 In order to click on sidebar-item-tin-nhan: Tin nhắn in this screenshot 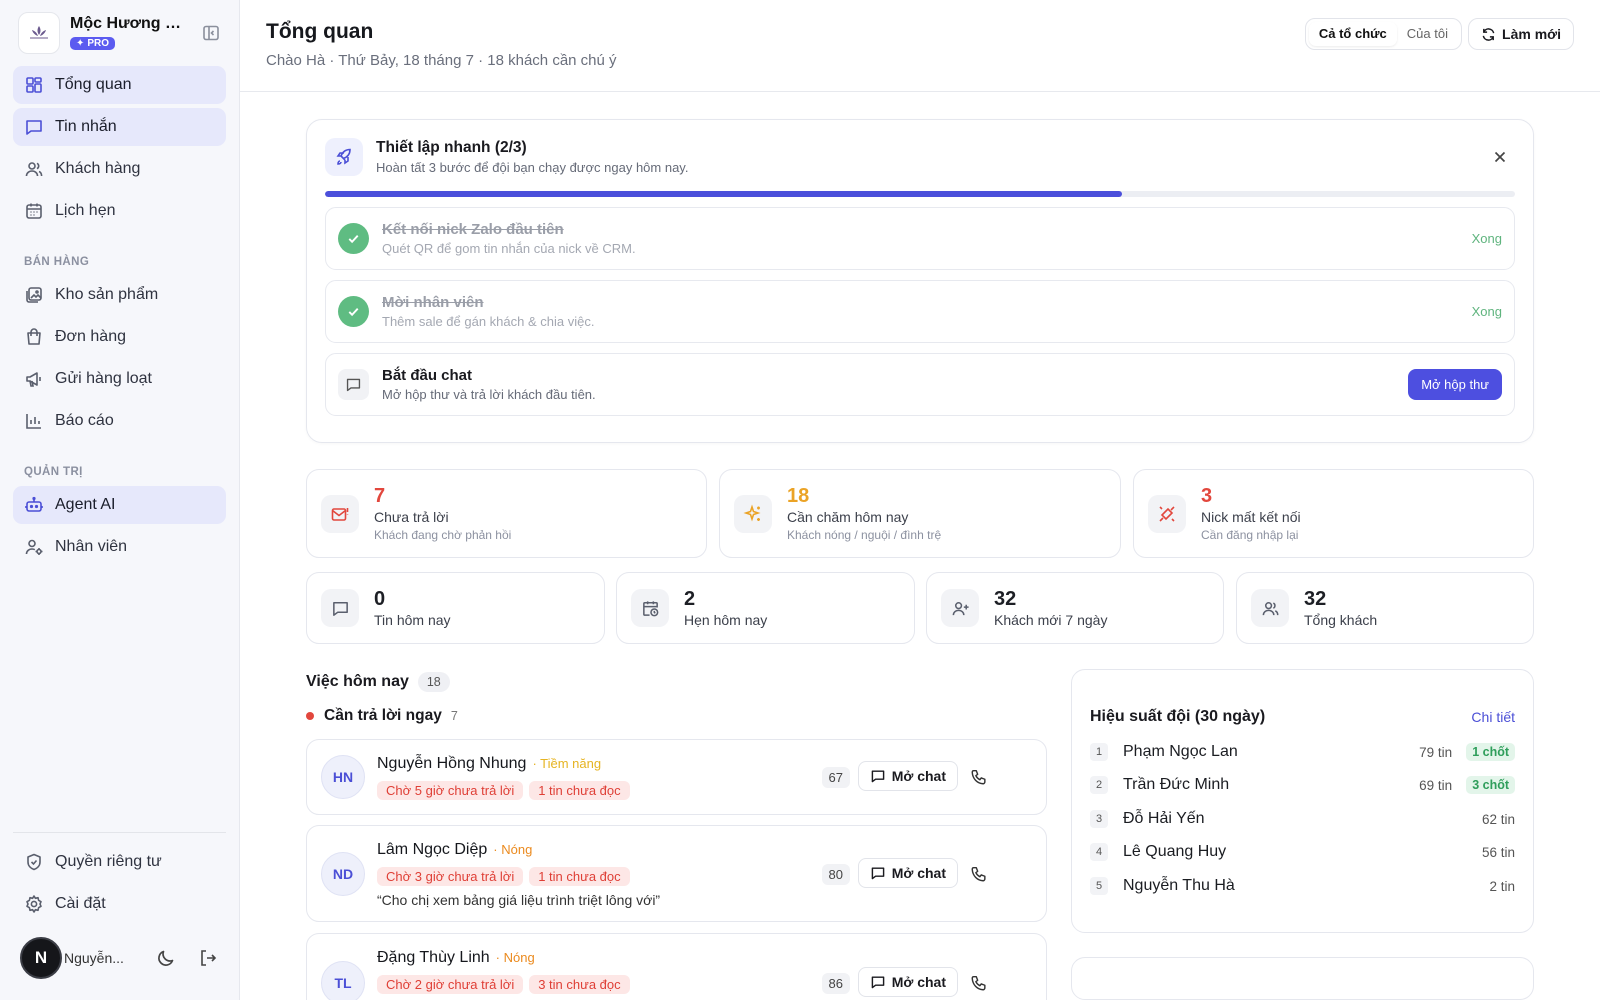, I will do `click(119, 127)`.